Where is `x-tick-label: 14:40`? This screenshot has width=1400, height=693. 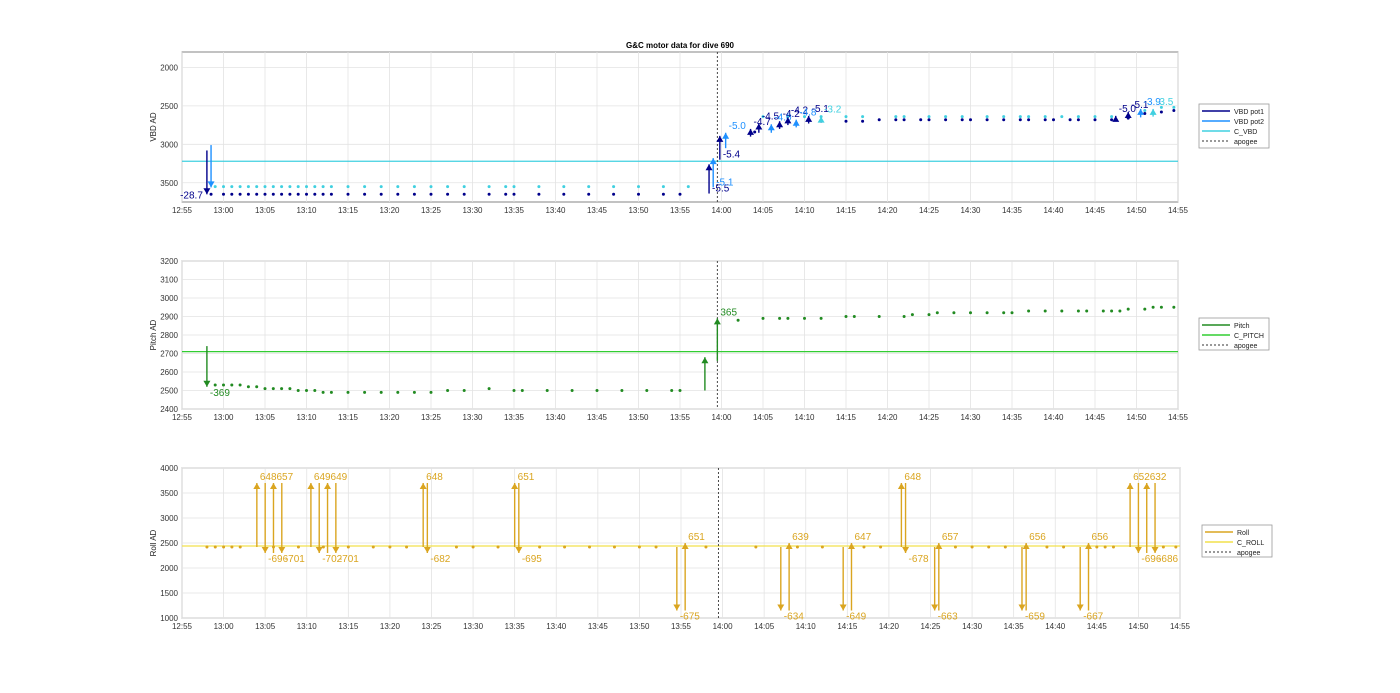
x-tick-label: 14:40 is located at coordinates (1053, 210).